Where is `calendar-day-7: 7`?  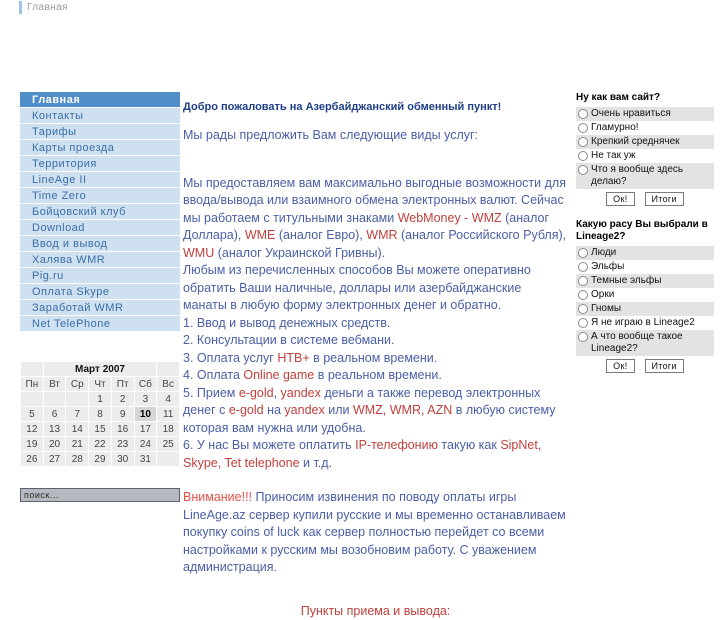
calendar-day-7: 7 is located at coordinates (77, 414).